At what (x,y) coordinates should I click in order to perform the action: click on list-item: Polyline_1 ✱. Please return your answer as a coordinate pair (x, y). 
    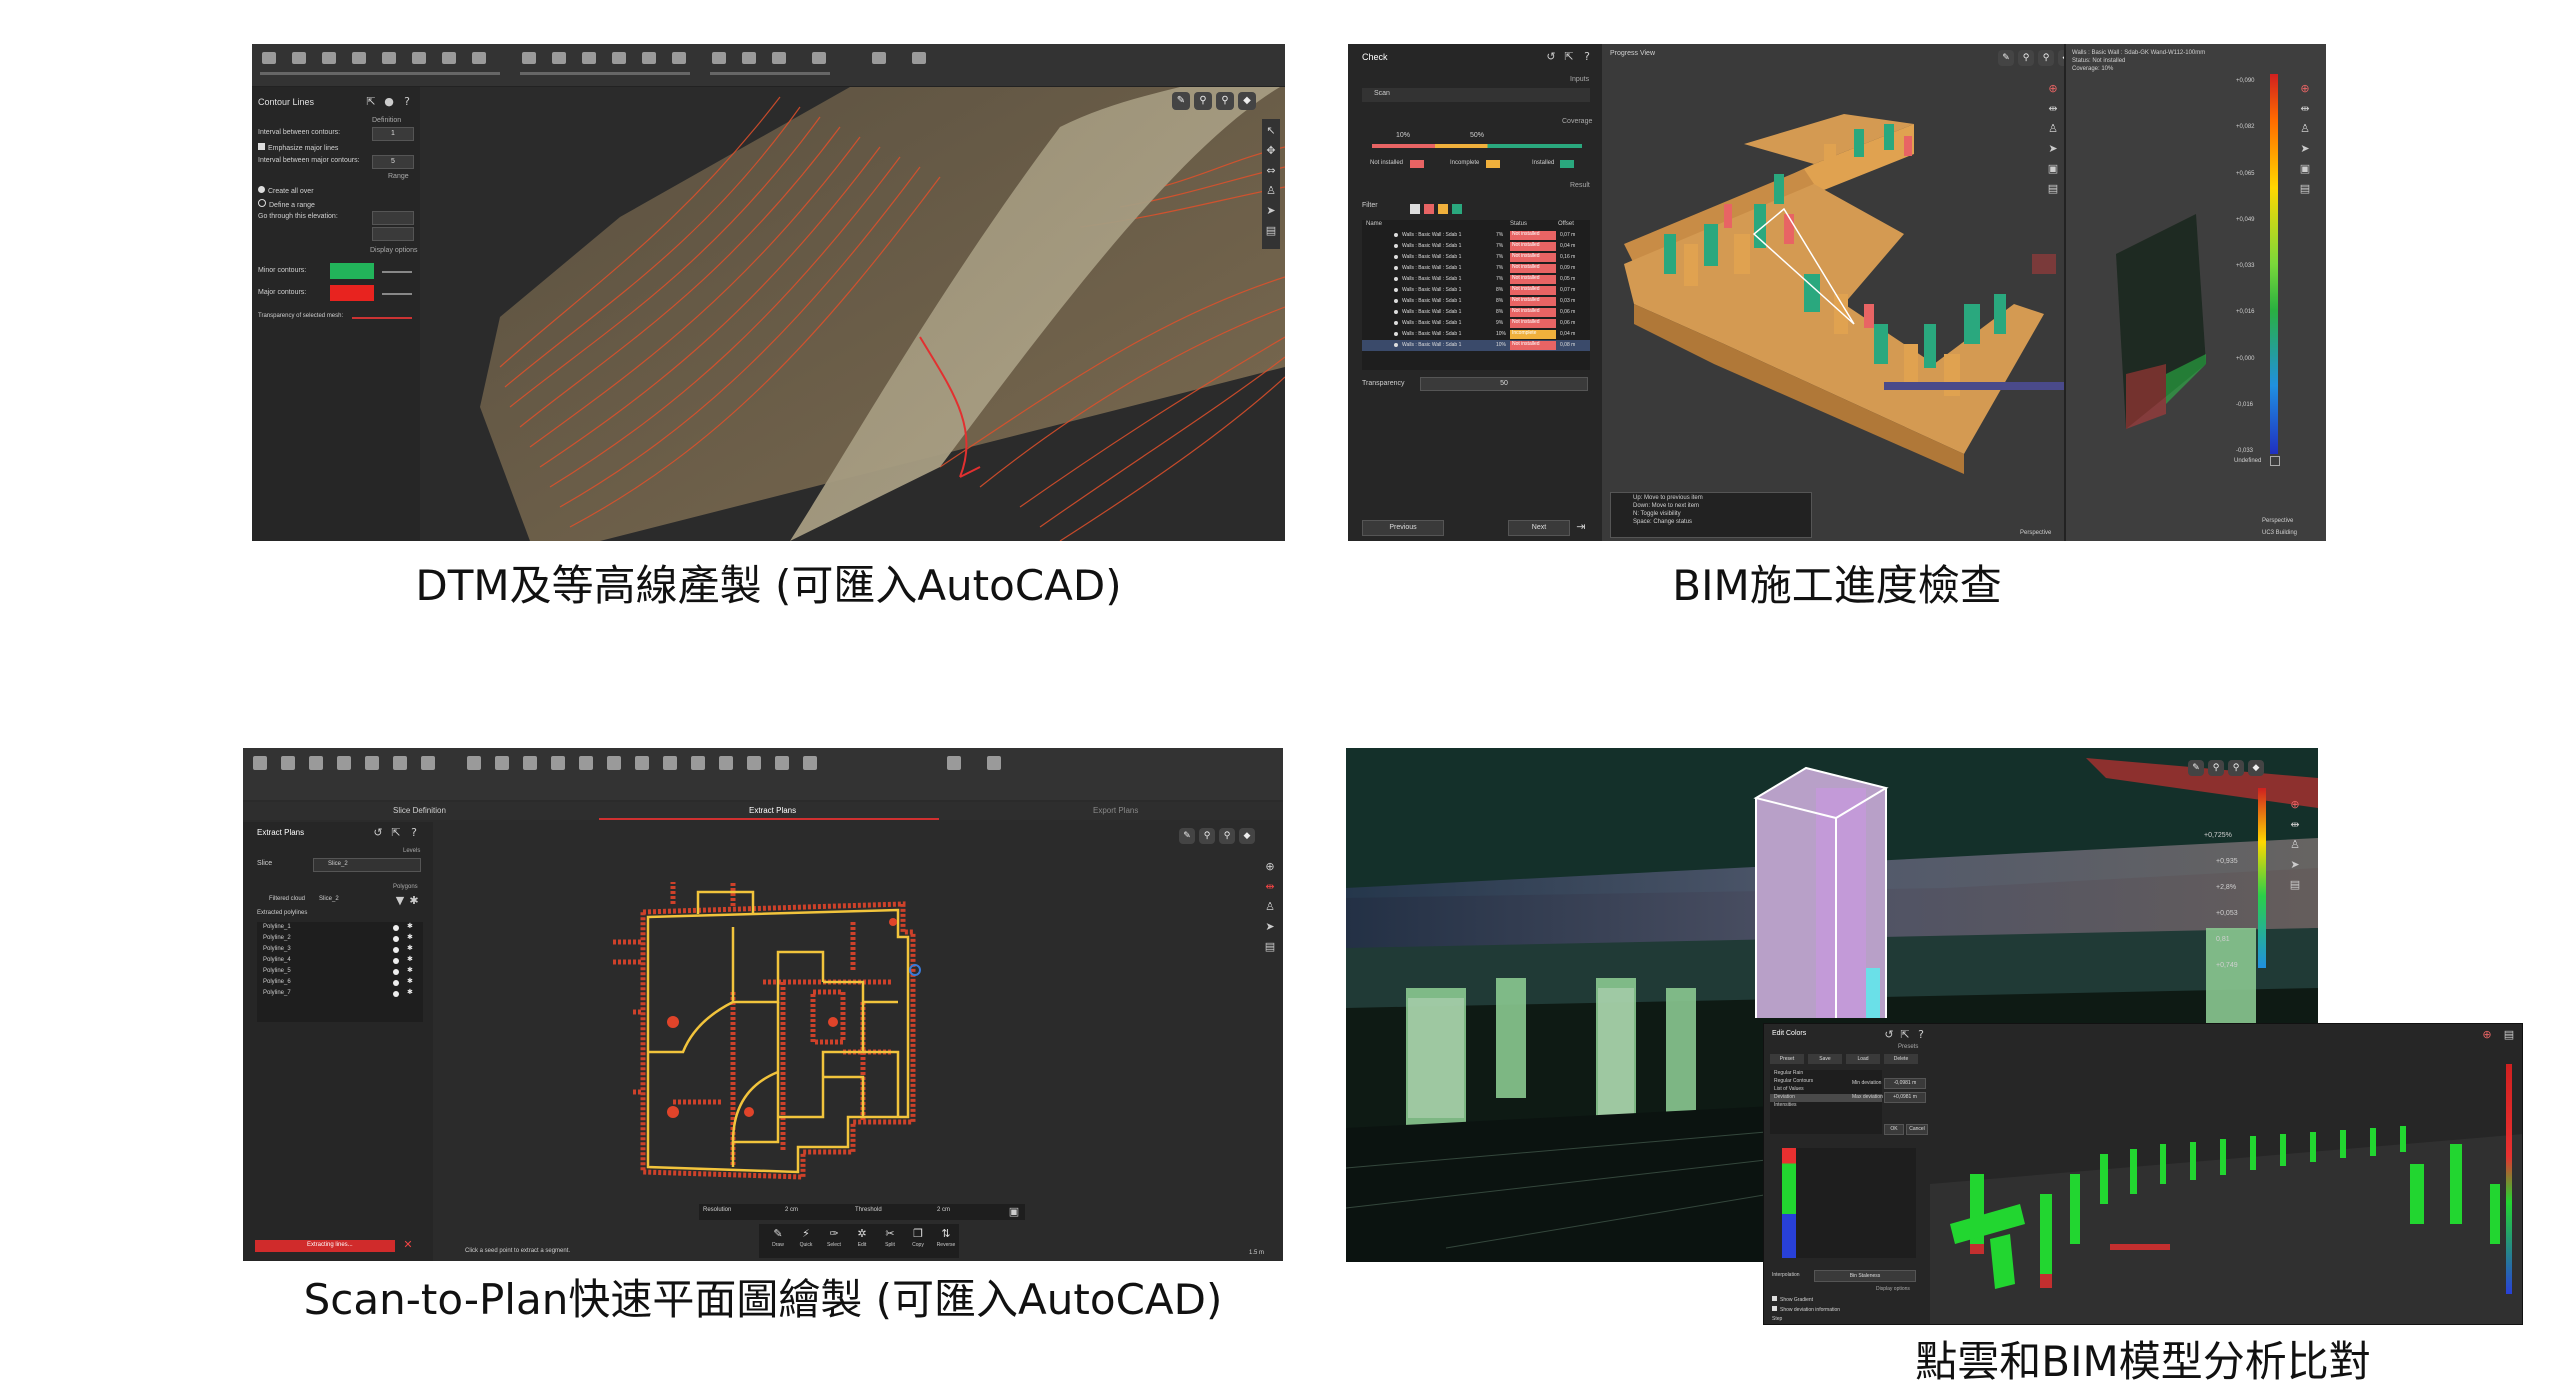
    Looking at the image, I should click on (340, 927).